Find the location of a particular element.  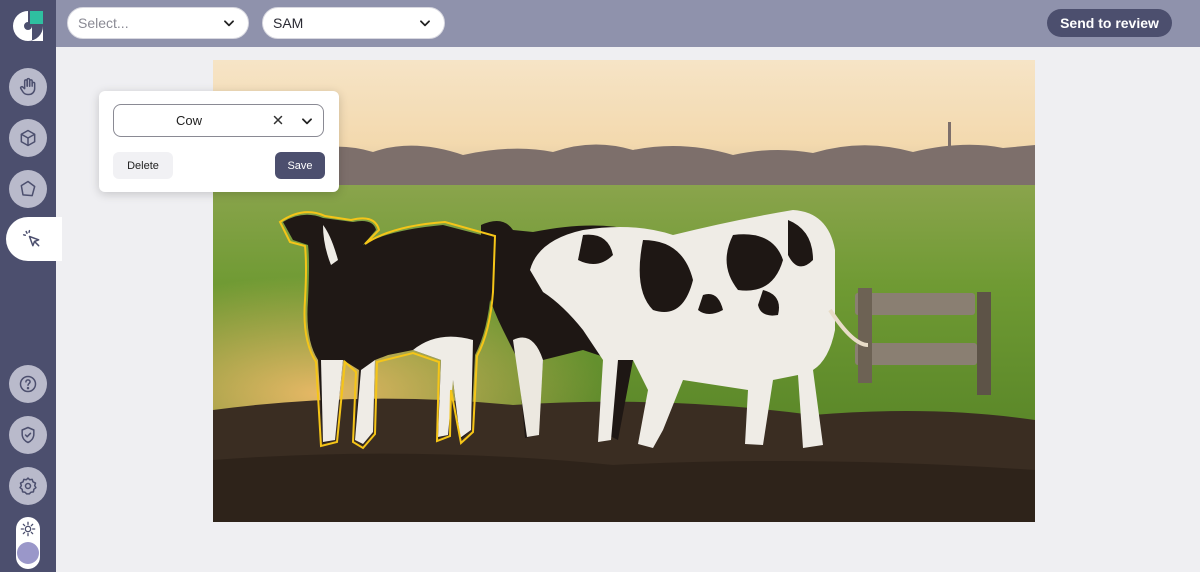

help-icon is located at coordinates (28, 384).